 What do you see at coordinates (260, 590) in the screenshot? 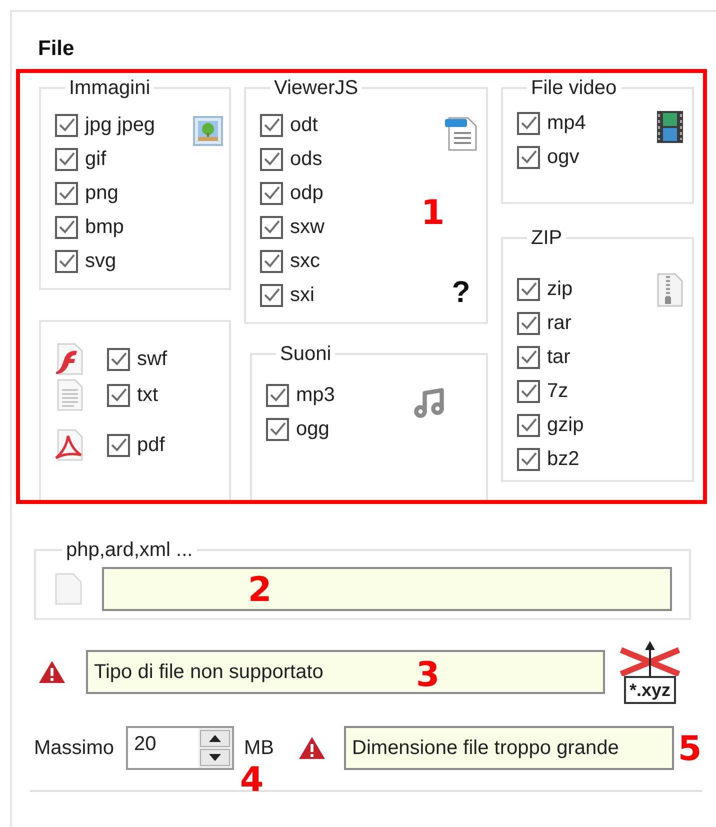
I see `annotation-number: 2` at bounding box center [260, 590].